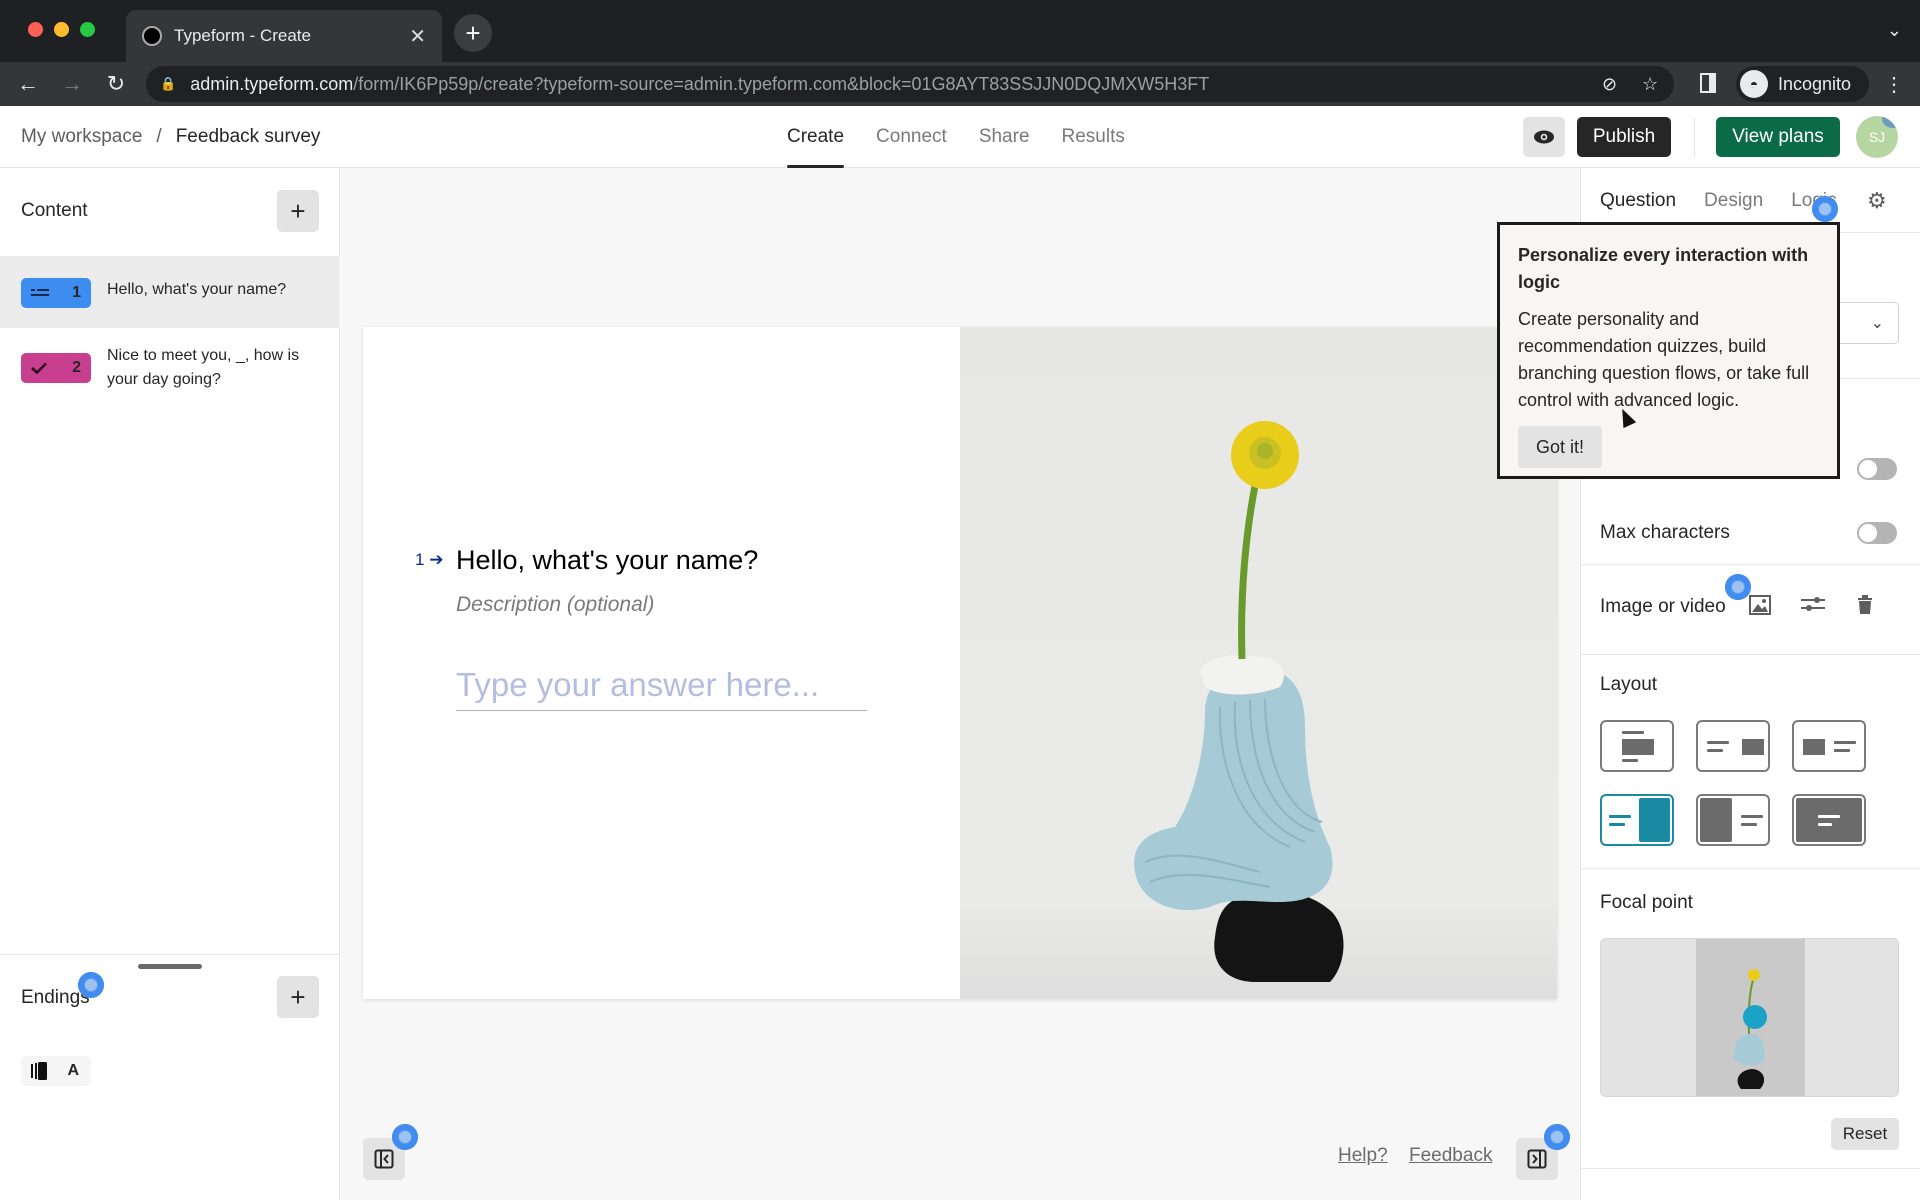  Describe the element at coordinates (298, 211) in the screenshot. I see `add-question-button: +` at that location.